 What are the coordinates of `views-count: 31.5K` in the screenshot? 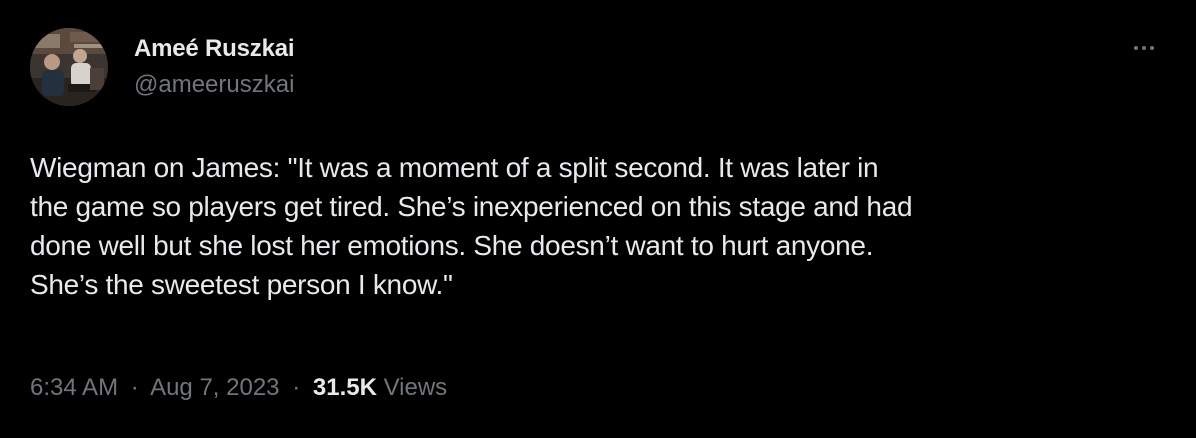 It's located at (345, 387).